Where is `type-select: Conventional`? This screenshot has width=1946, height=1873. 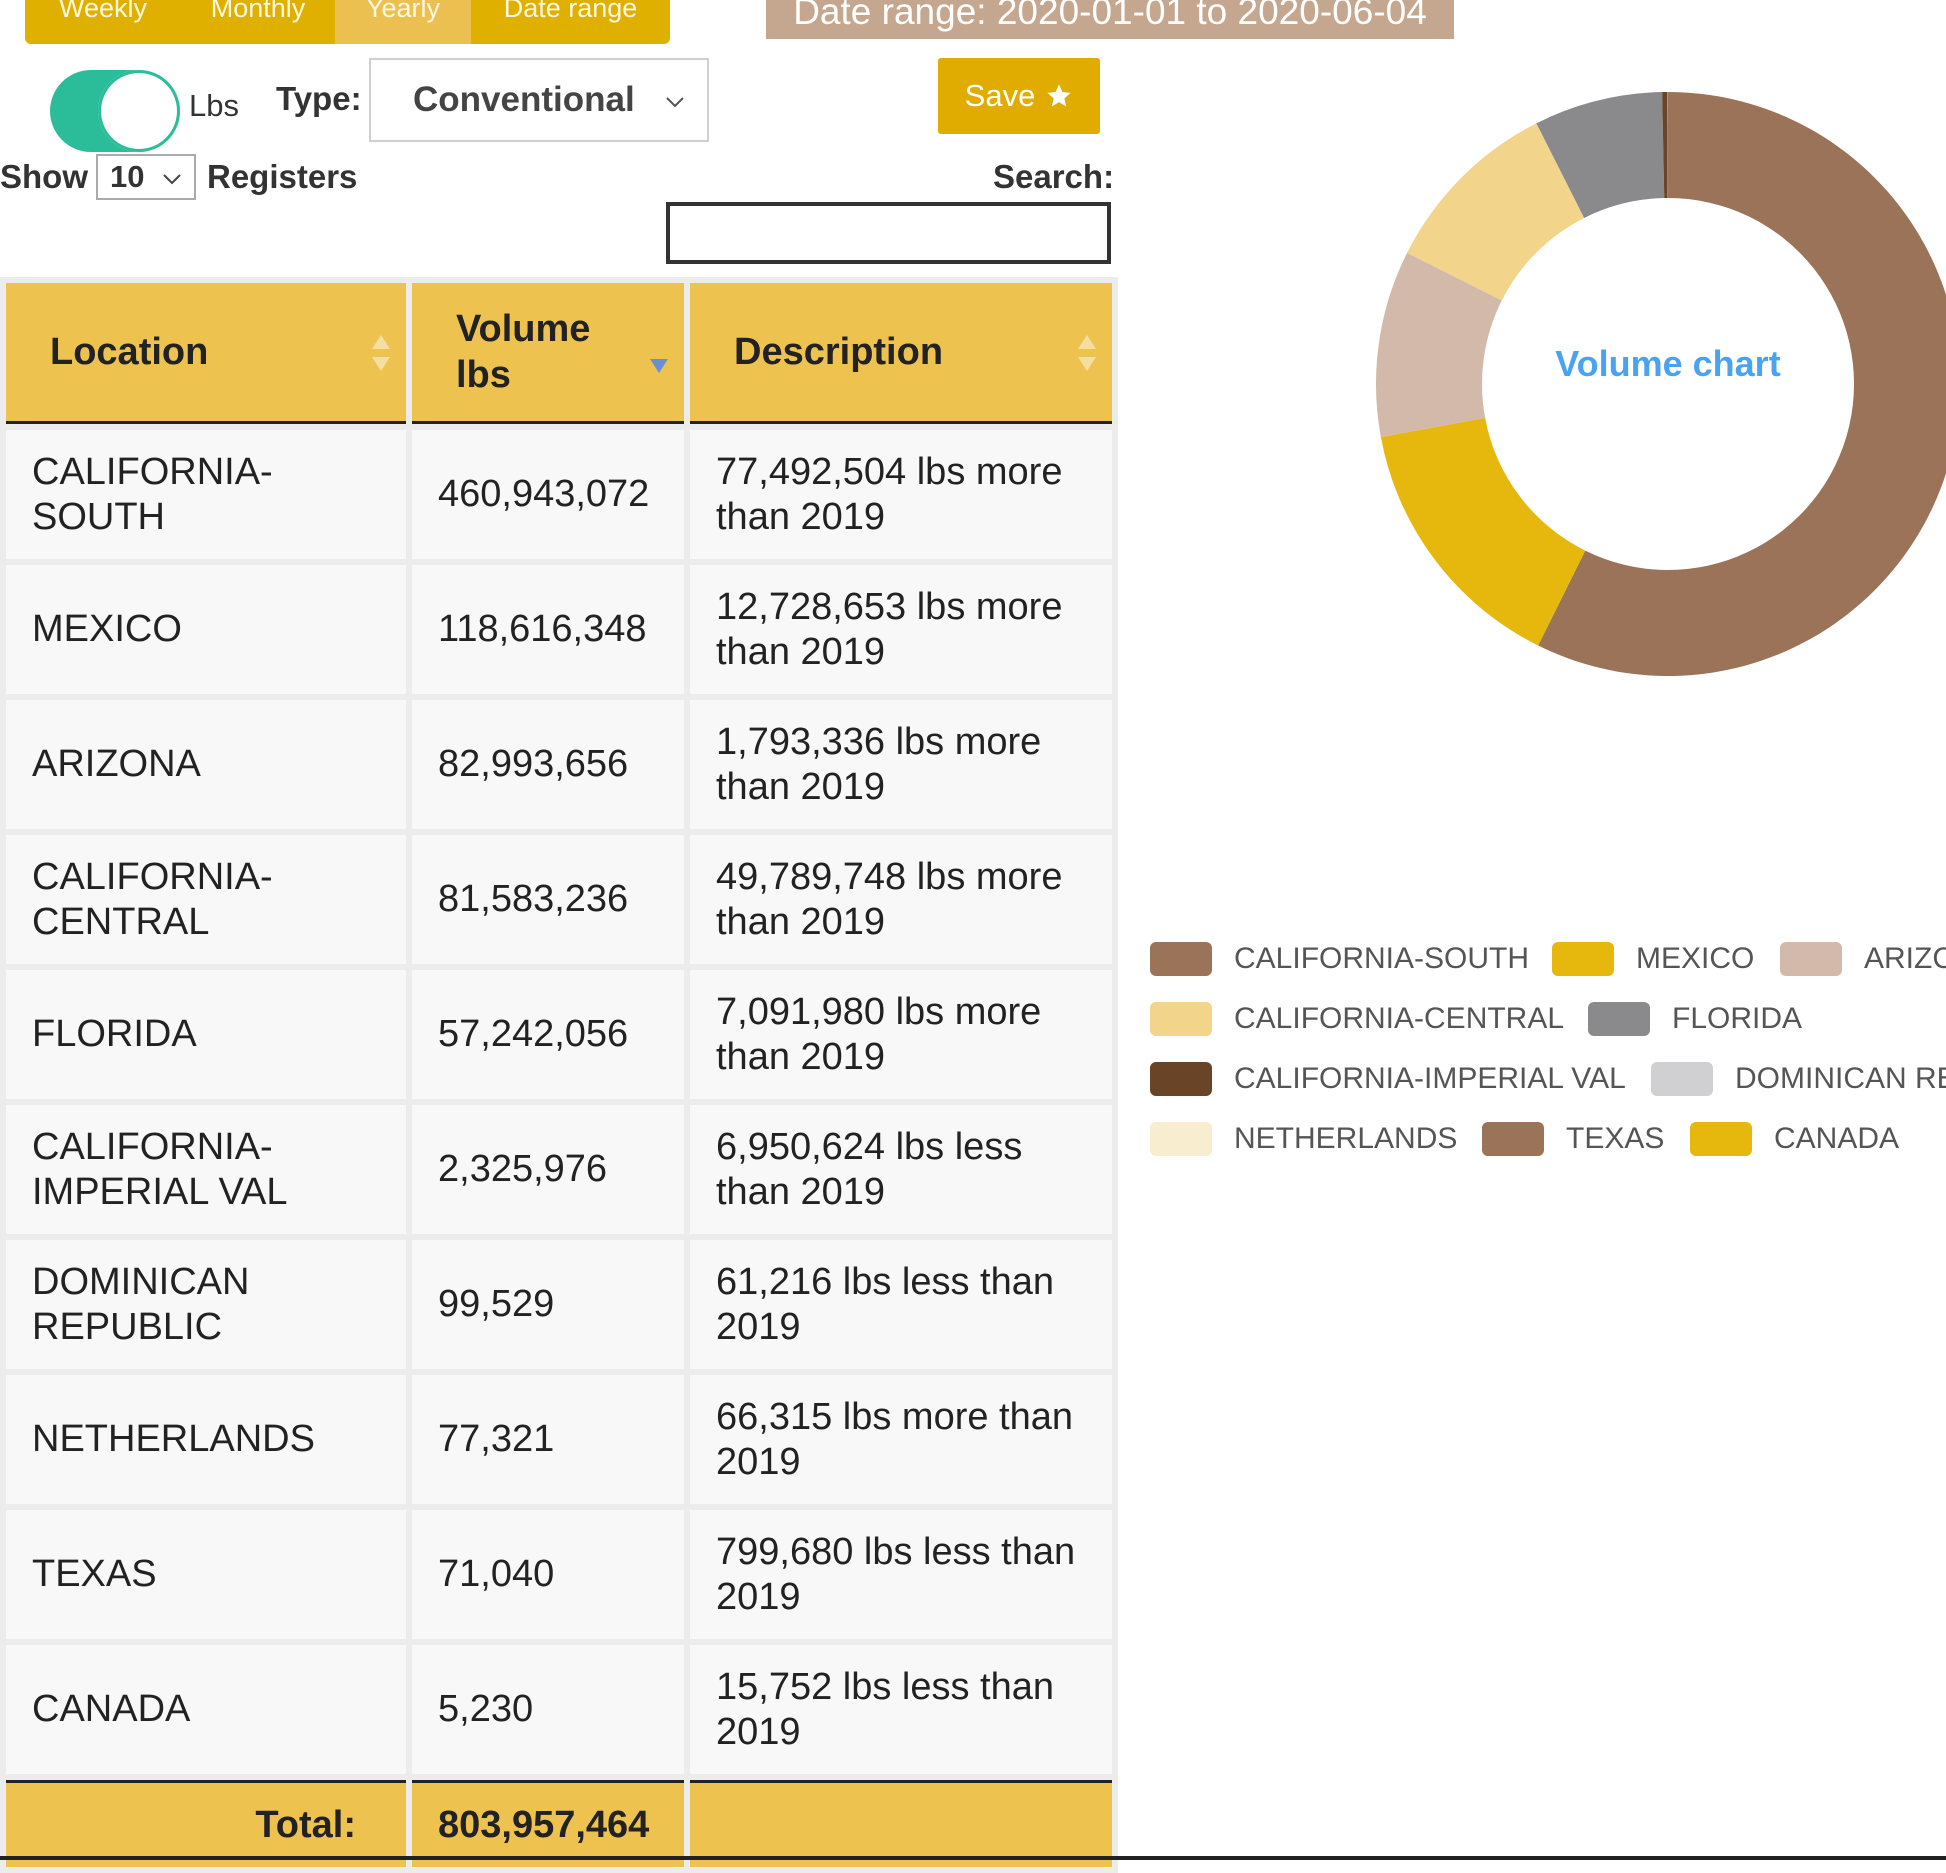
type-select: Conventional is located at coordinates (539, 100).